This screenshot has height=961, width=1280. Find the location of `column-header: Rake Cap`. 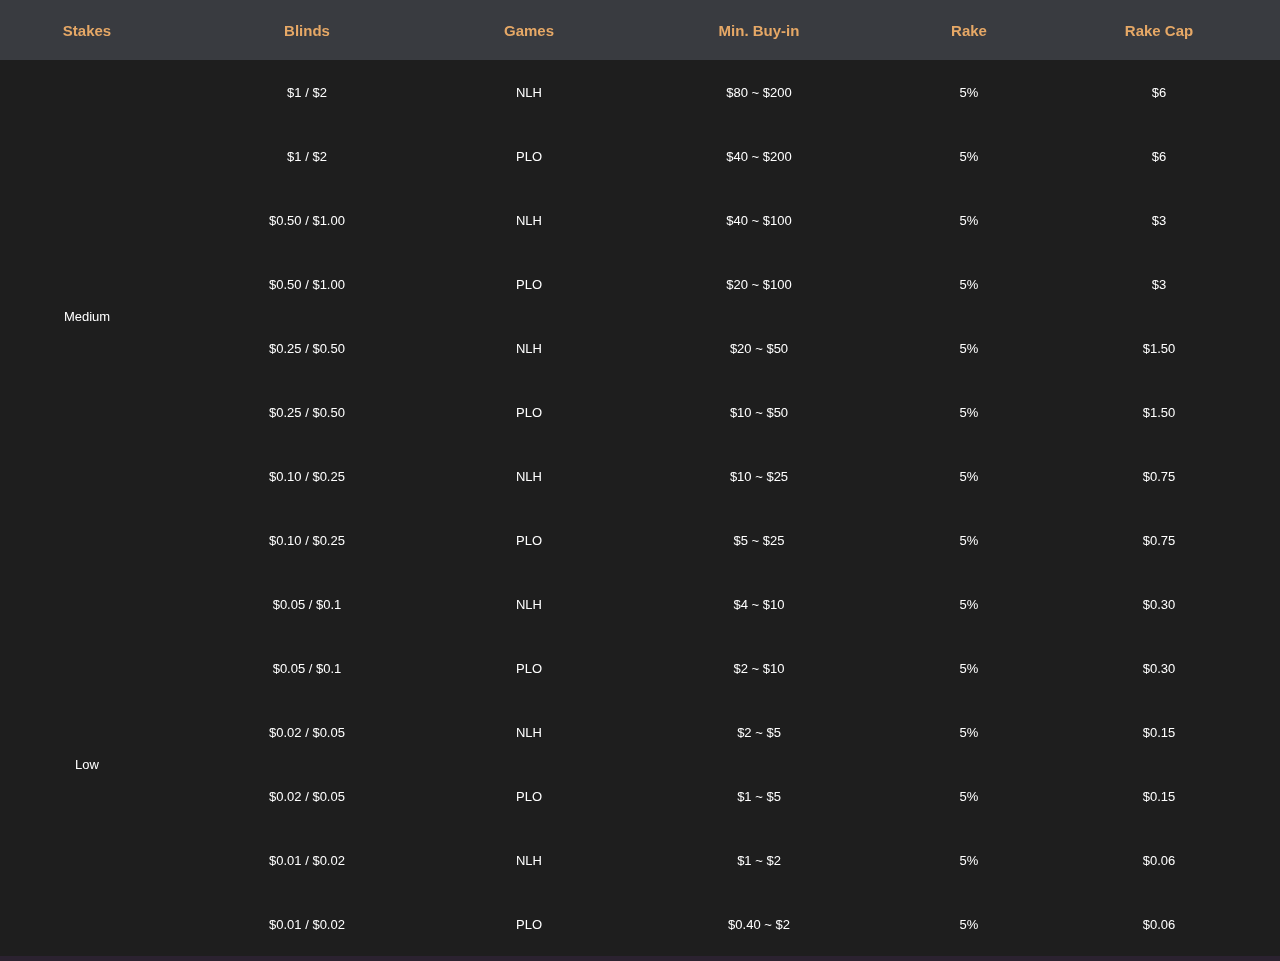

column-header: Rake Cap is located at coordinates (1159, 30).